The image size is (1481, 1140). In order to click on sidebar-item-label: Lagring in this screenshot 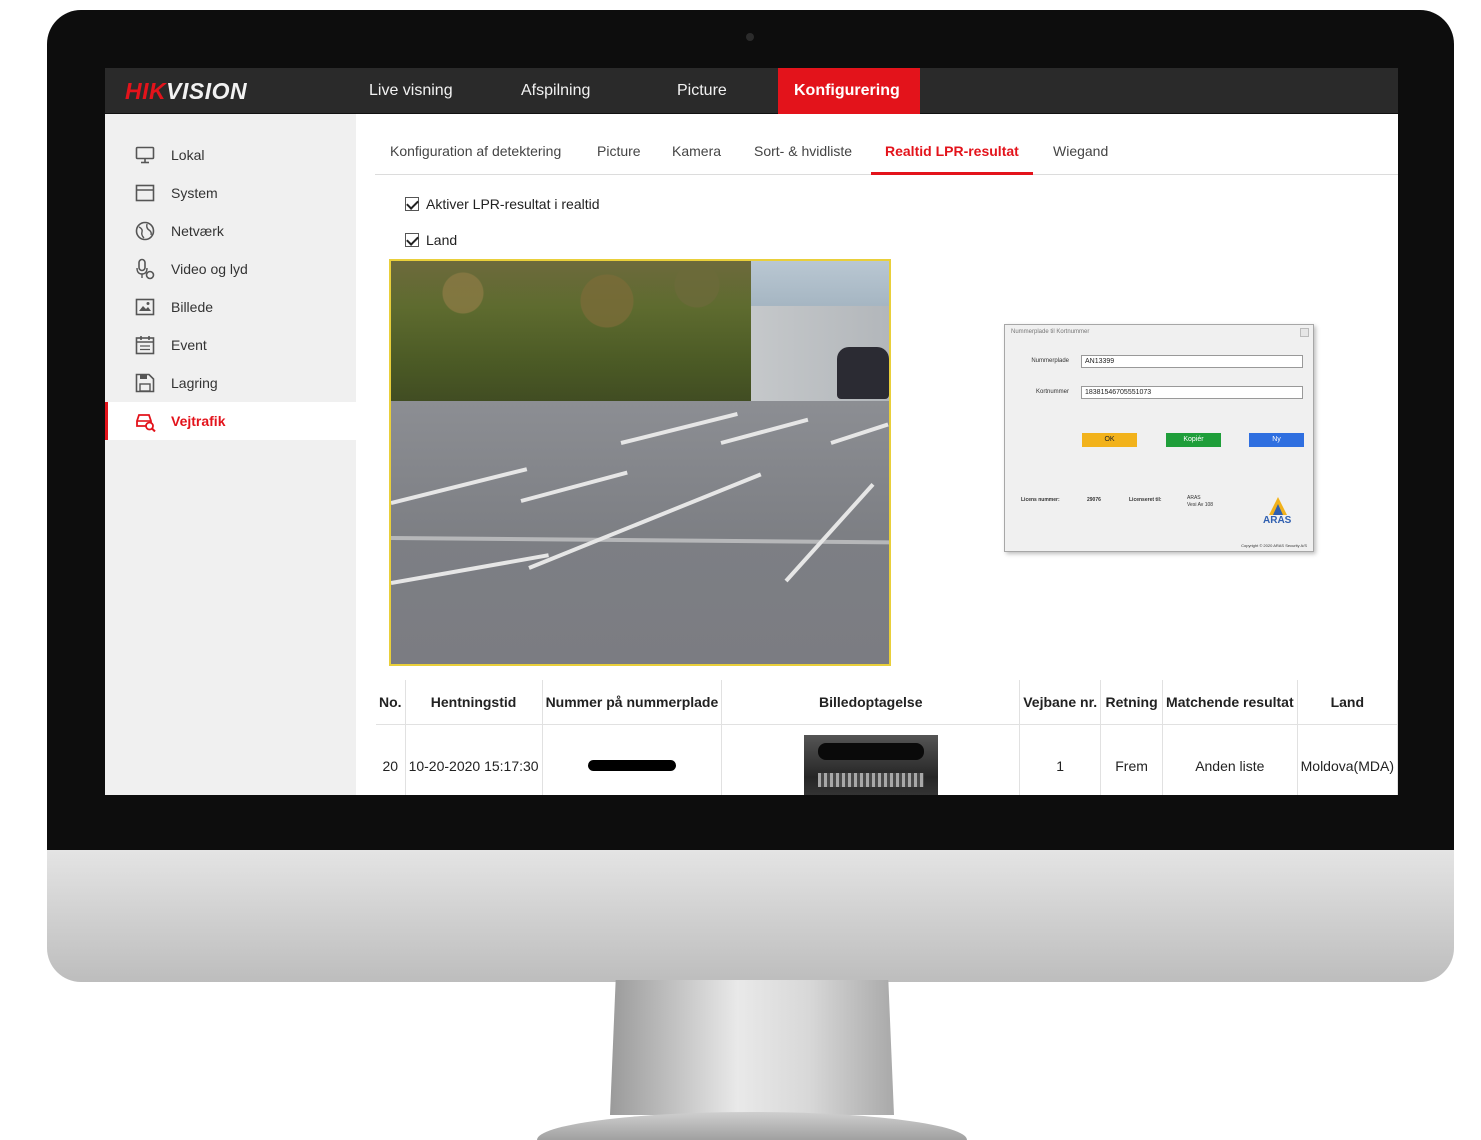, I will do `click(194, 383)`.